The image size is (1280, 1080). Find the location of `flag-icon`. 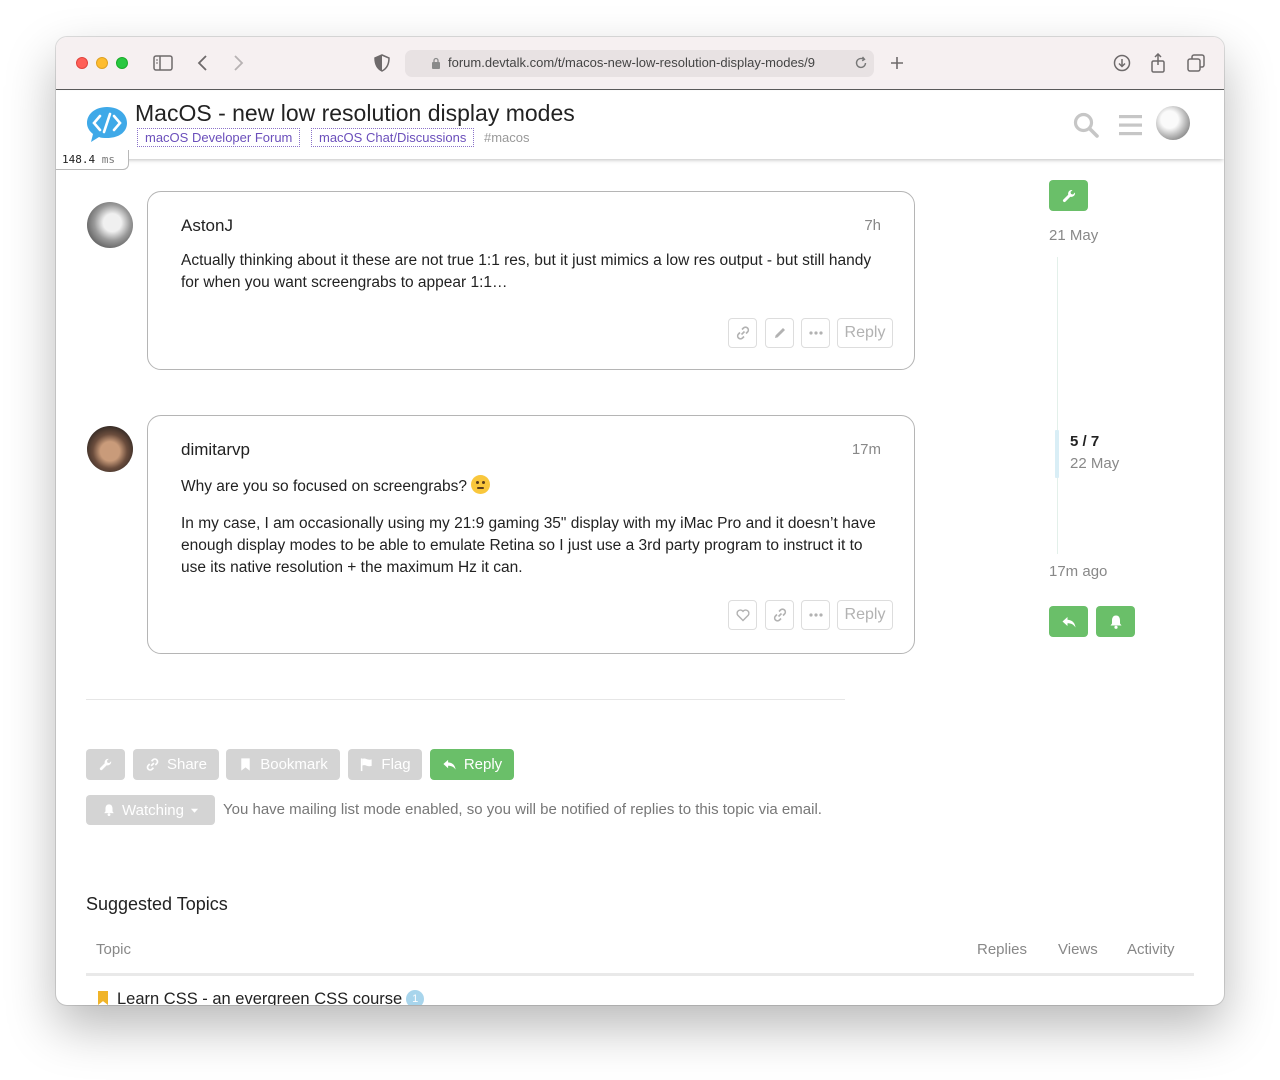

flag-icon is located at coordinates (367, 765).